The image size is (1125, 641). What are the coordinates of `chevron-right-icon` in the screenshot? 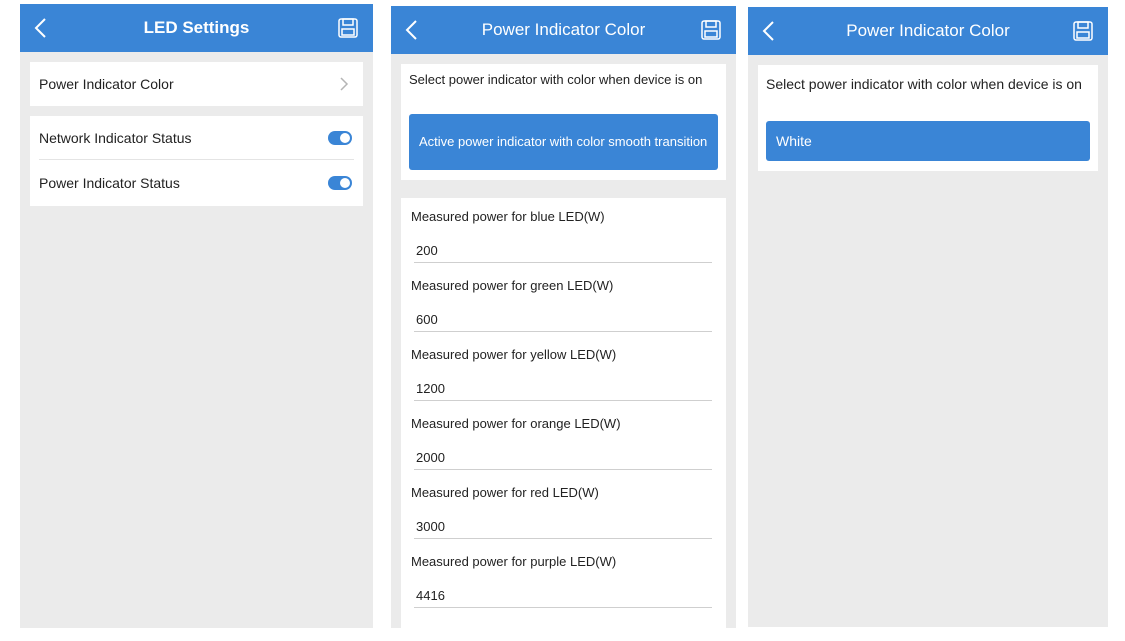 It's located at (344, 84).